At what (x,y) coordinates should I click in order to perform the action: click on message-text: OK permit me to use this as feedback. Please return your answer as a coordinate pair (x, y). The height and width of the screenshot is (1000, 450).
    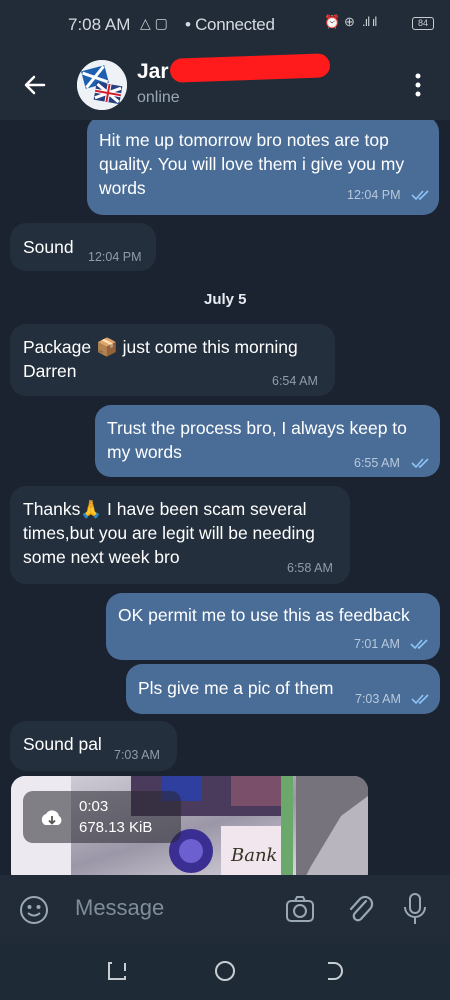
    Looking at the image, I should click on (264, 615).